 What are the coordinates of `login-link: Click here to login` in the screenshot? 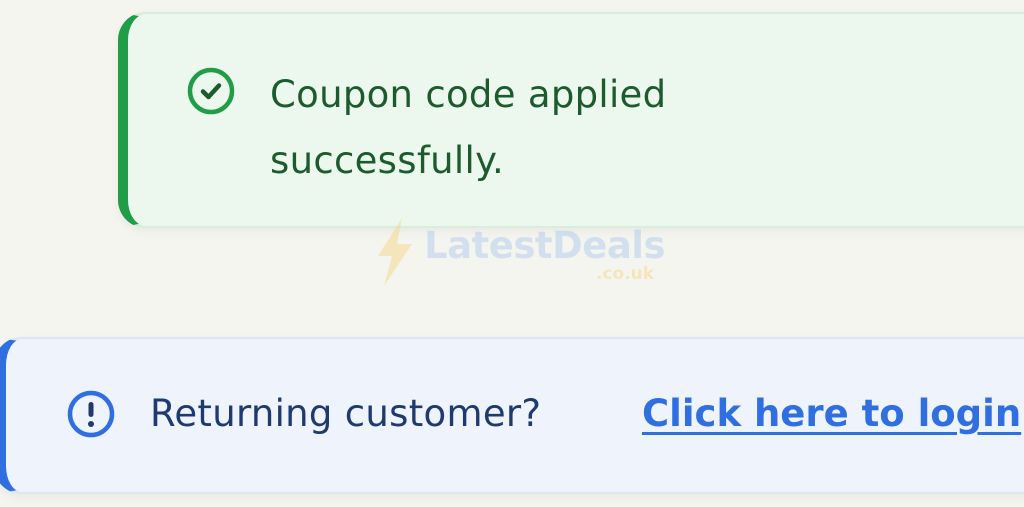 It's located at (831, 414).